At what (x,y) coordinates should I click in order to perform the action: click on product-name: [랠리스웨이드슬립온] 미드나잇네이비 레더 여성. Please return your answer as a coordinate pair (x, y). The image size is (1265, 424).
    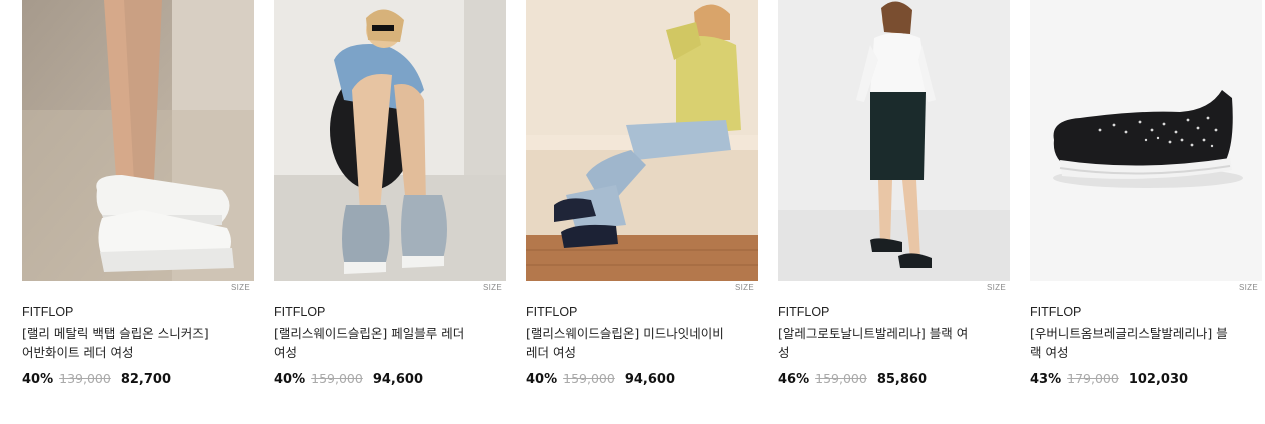
    Looking at the image, I should click on (626, 343).